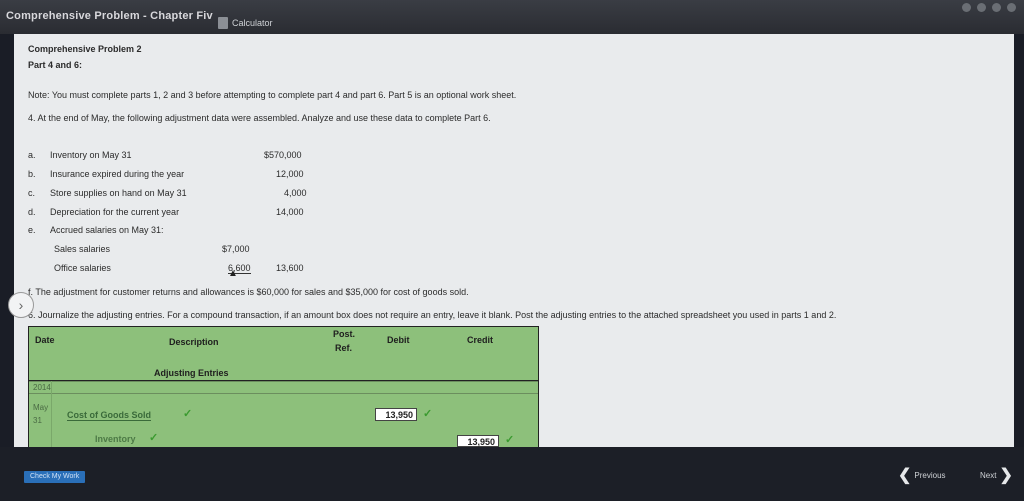 The width and height of the screenshot is (1024, 501). What do you see at coordinates (252, 23) in the screenshot?
I see `calculator-label: Calculator` at bounding box center [252, 23].